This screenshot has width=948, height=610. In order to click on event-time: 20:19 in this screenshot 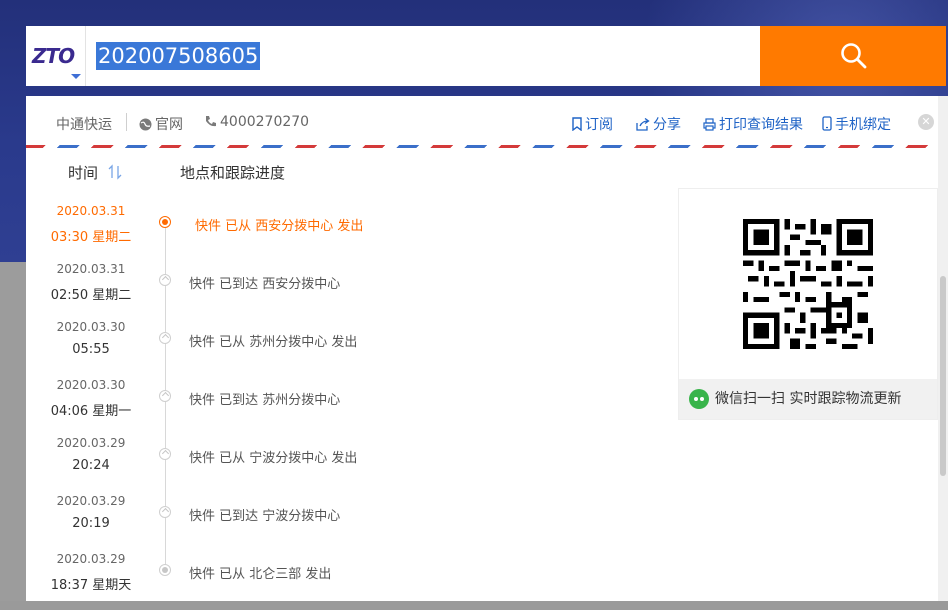, I will do `click(91, 523)`.